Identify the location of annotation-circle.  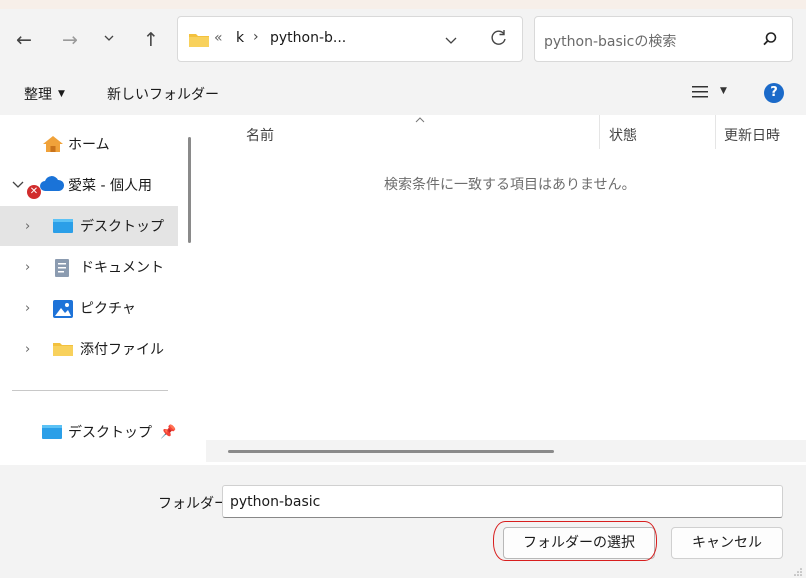
(575, 541).